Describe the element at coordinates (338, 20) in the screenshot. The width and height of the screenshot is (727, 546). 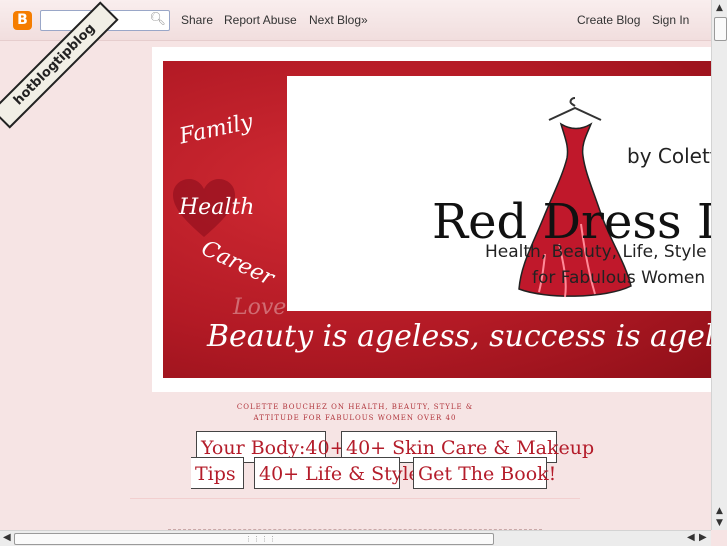
I see `next-blog-link: Next Blog»` at that location.